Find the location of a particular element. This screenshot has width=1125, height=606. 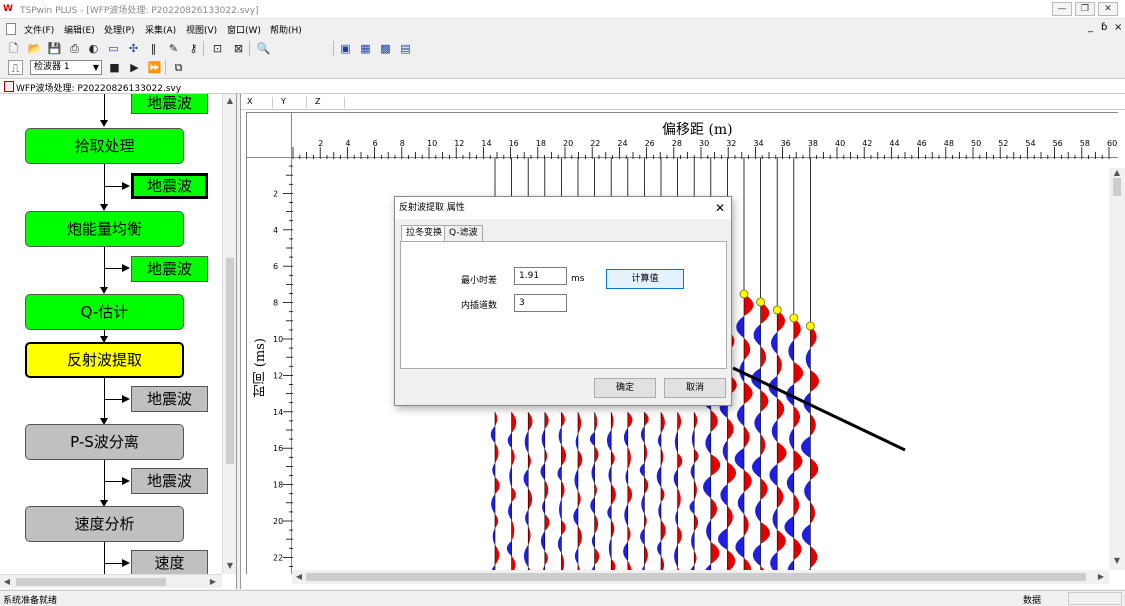

detector-icon: ⎍ is located at coordinates (15, 67).